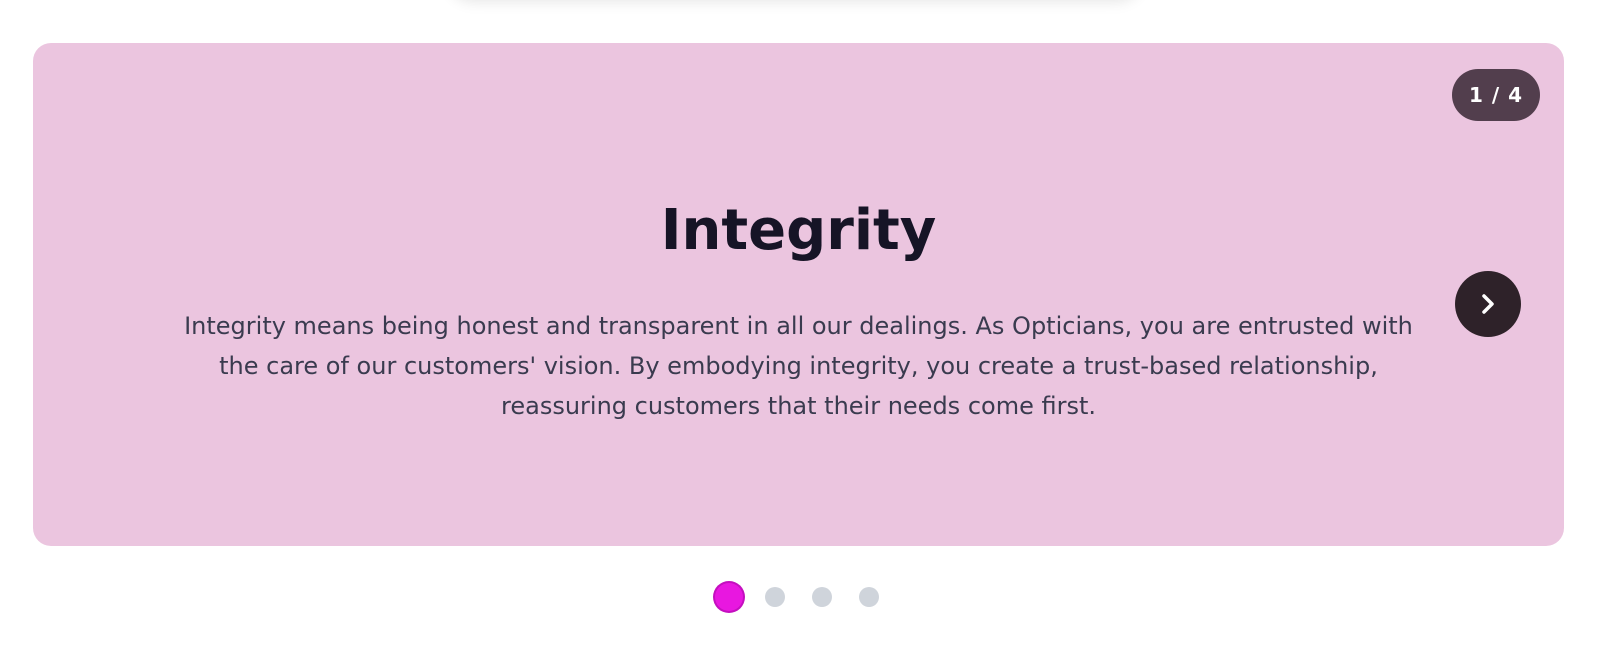 The width and height of the screenshot is (1600, 658). What do you see at coordinates (800, 599) in the screenshot?
I see `carousel-pagination` at bounding box center [800, 599].